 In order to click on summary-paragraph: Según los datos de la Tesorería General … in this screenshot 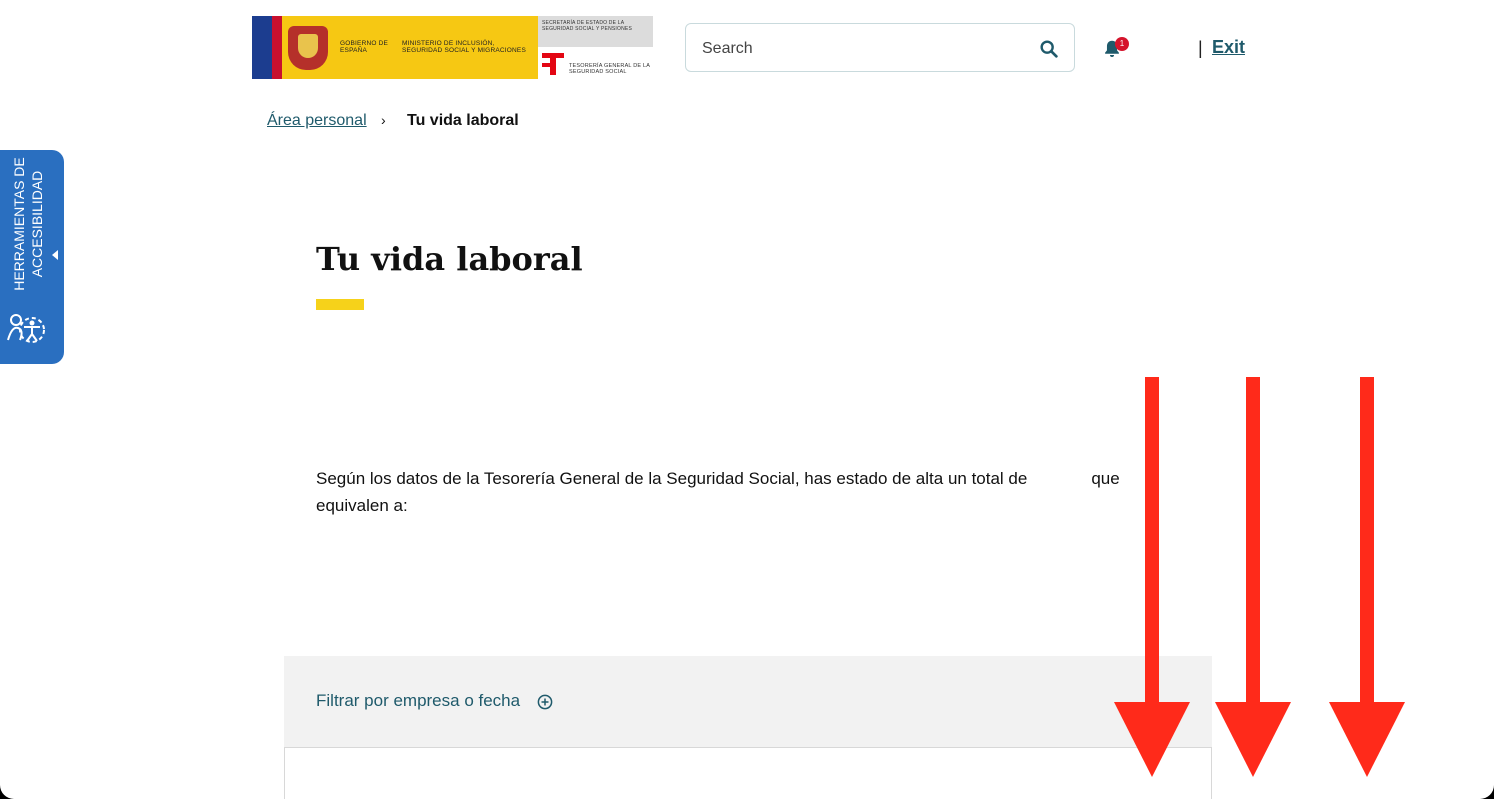, I will do `click(726, 492)`.